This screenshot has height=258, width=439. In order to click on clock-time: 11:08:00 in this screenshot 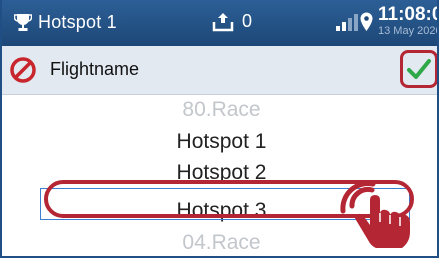, I will do `click(407, 14)`.